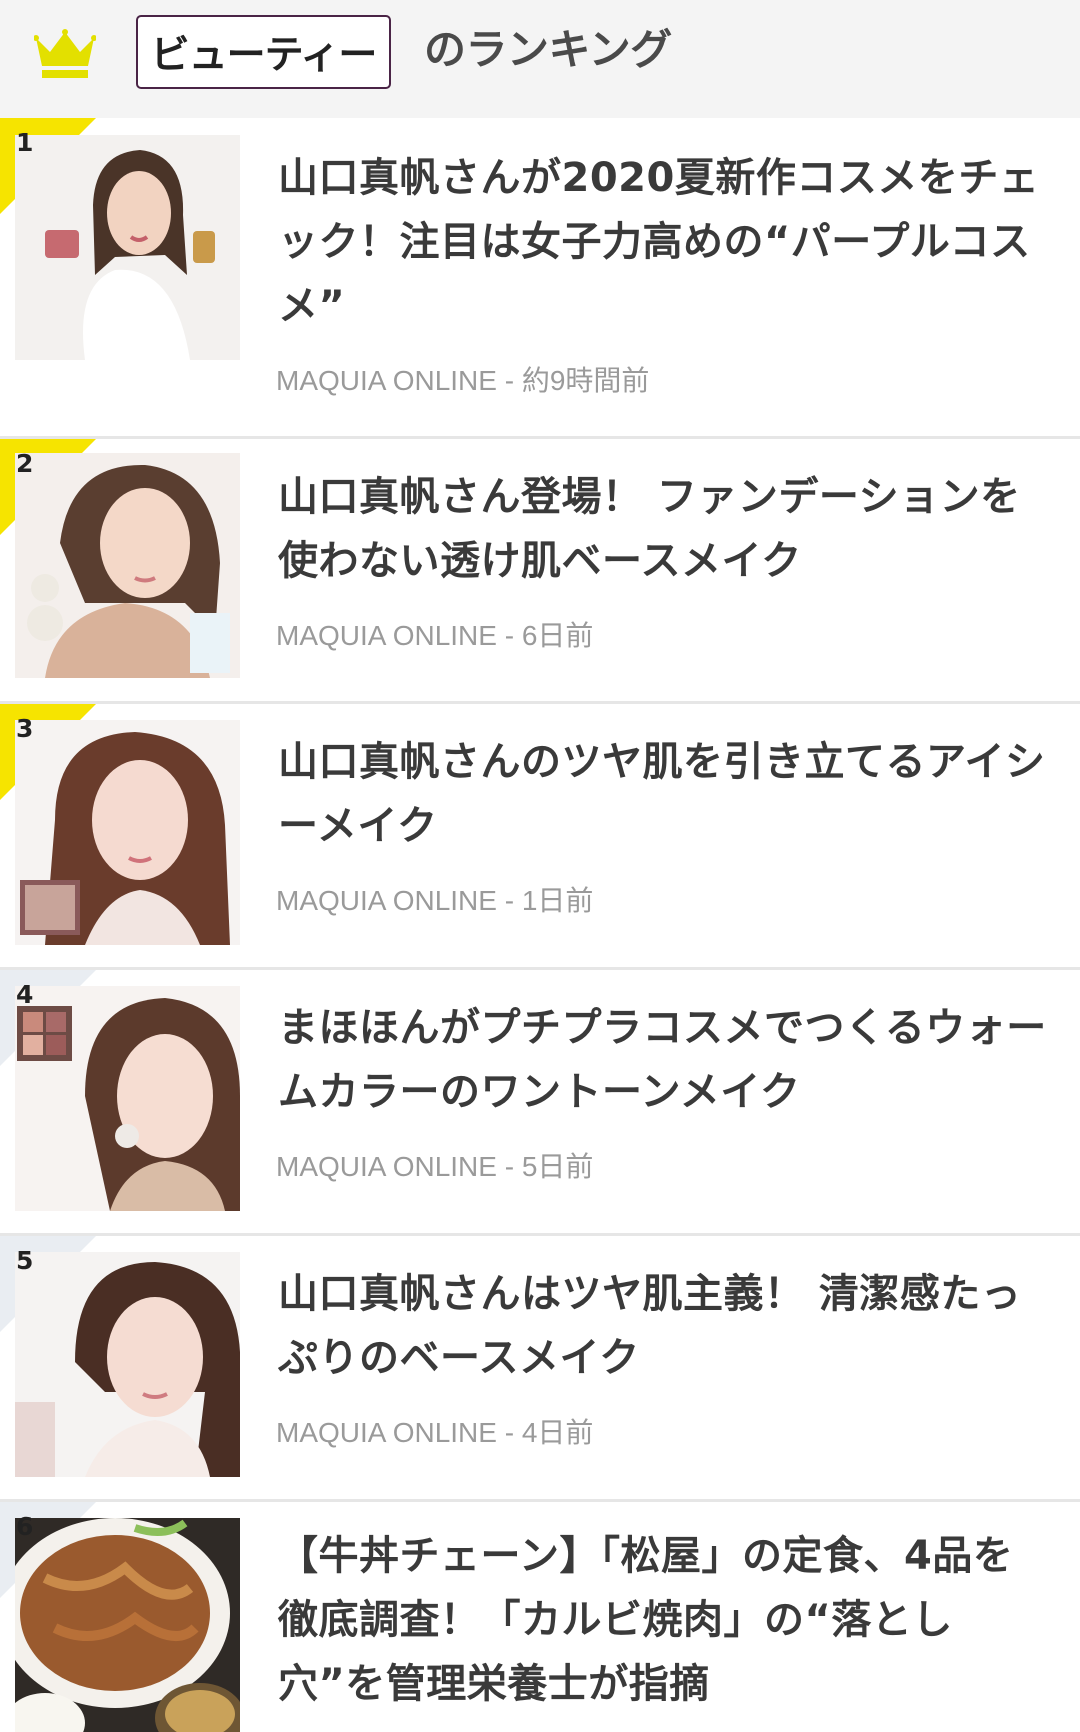 Image resolution: width=1080 pixels, height=1732 pixels. Describe the element at coordinates (25, 1260) in the screenshot. I see `rank-number: 5` at that location.